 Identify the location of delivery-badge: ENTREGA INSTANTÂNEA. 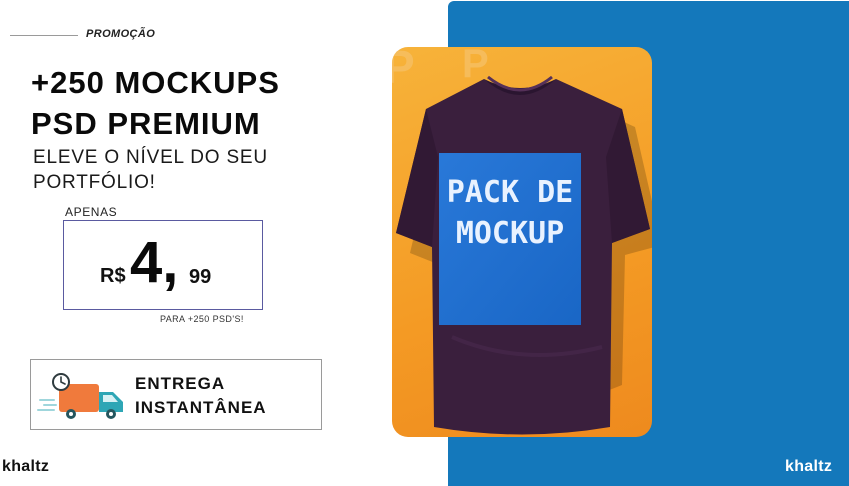
(176, 394).